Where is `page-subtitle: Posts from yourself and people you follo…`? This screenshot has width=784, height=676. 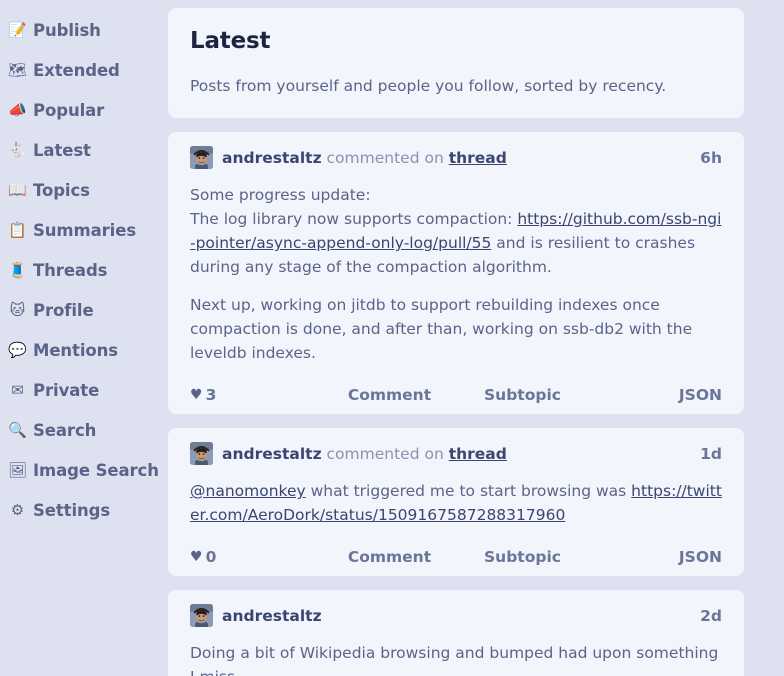
page-subtitle: Posts from yourself and people you follo… is located at coordinates (428, 86).